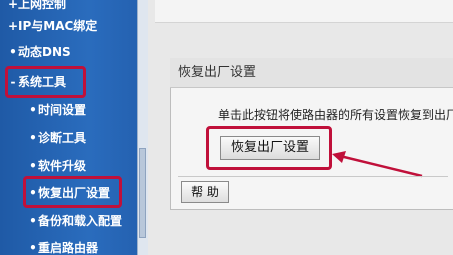 This screenshot has width=453, height=255. I want to click on sidebar-item-diagnostics: •诊断工具, so click(57, 138).